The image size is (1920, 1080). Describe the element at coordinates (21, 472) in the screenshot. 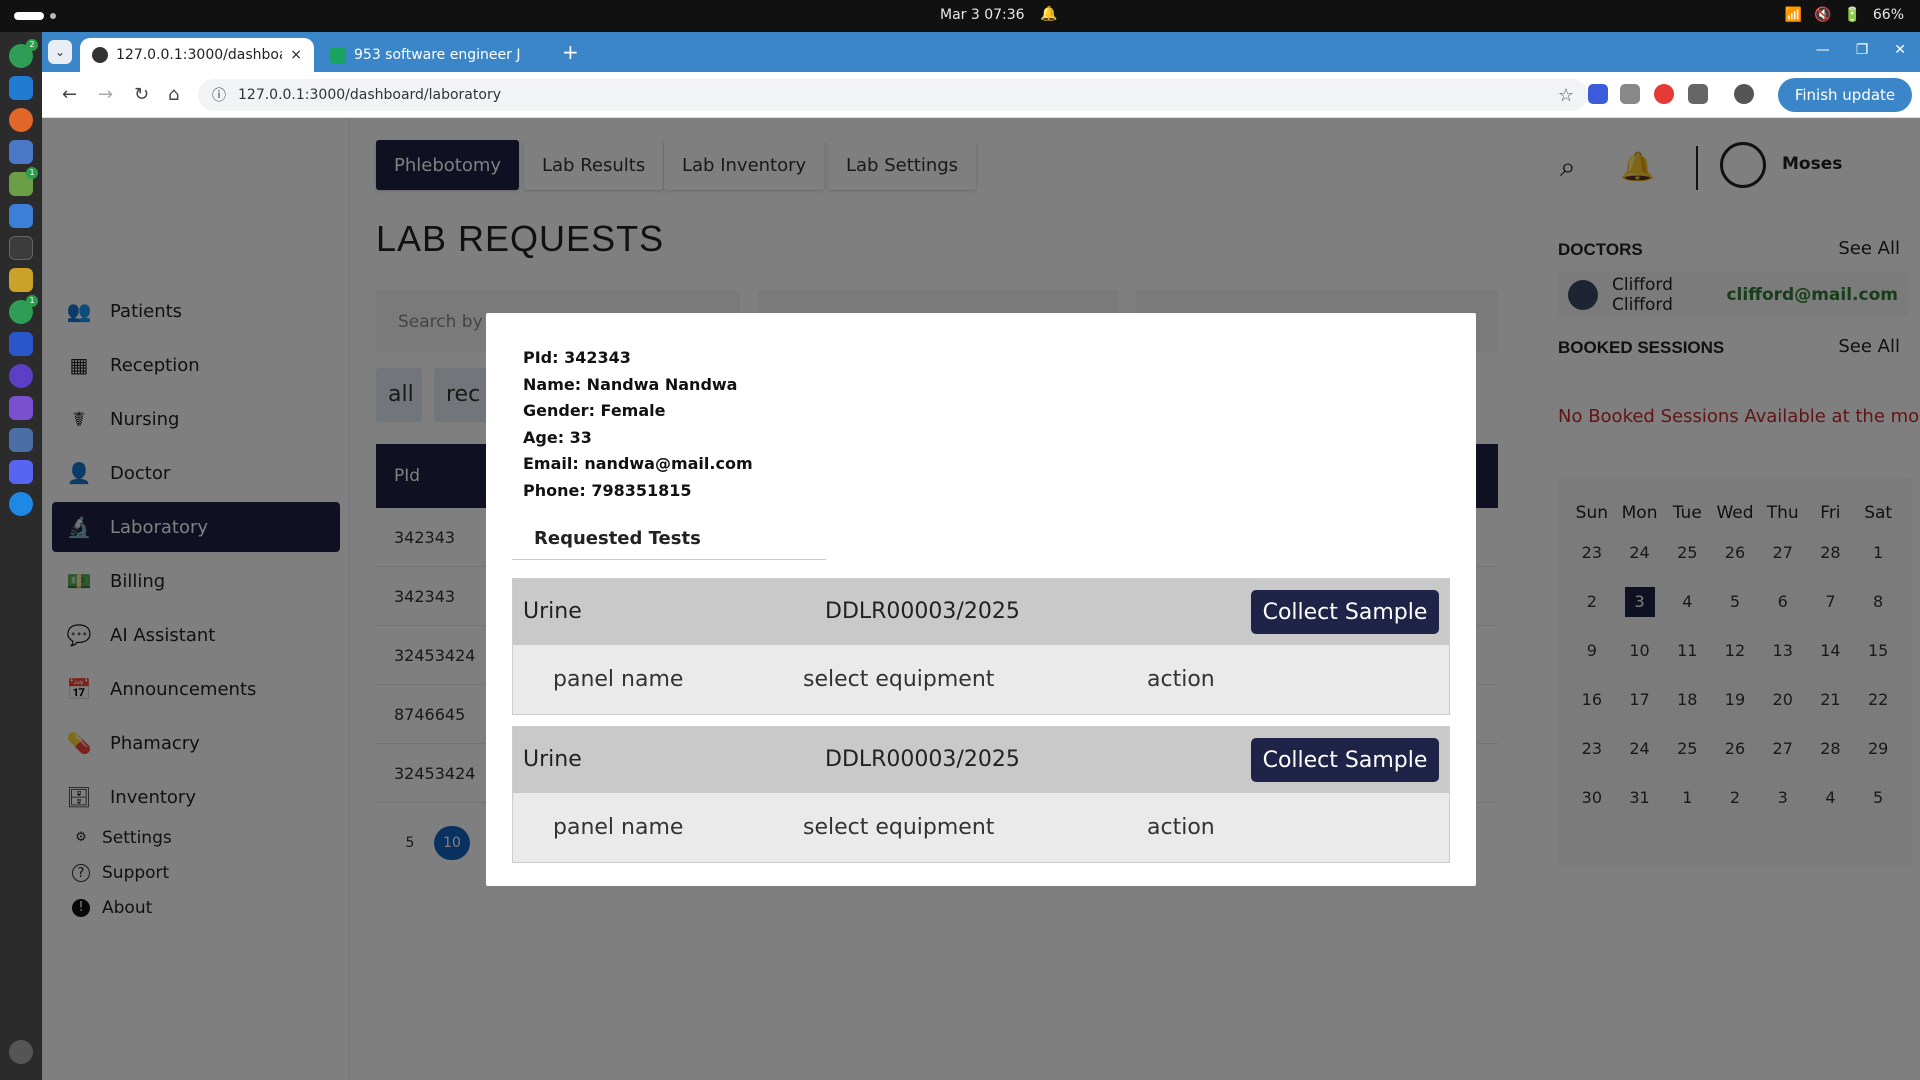

I see `discord-dock-icon` at that location.